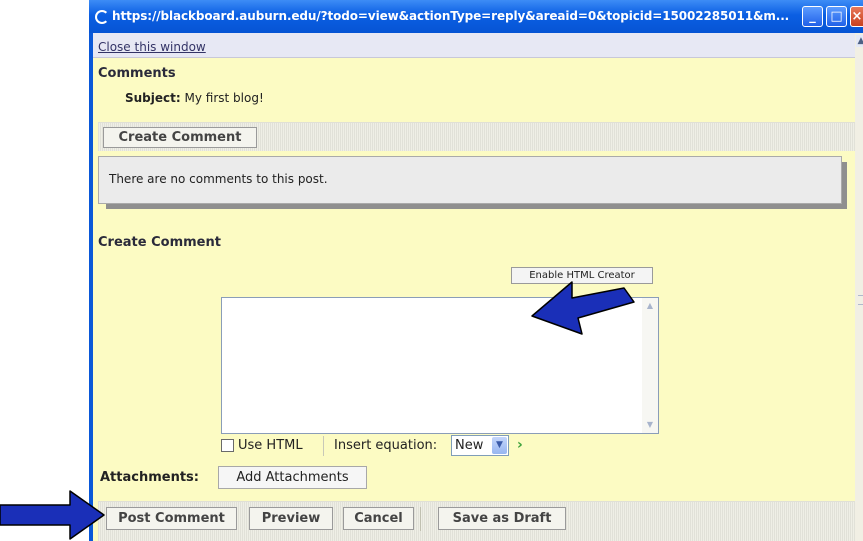  I want to click on equation-select: New ▼, so click(480, 445).